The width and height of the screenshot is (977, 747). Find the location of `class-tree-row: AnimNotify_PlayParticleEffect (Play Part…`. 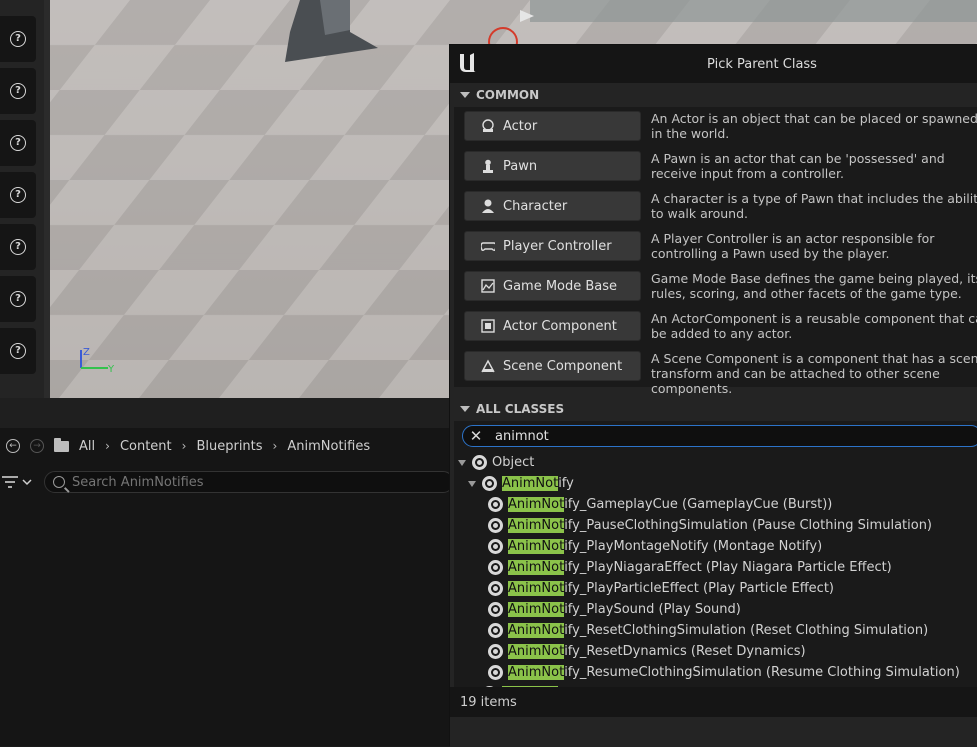

class-tree-row: AnimNotify_PlayParticleEffect (Play Part… is located at coordinates (661, 588).